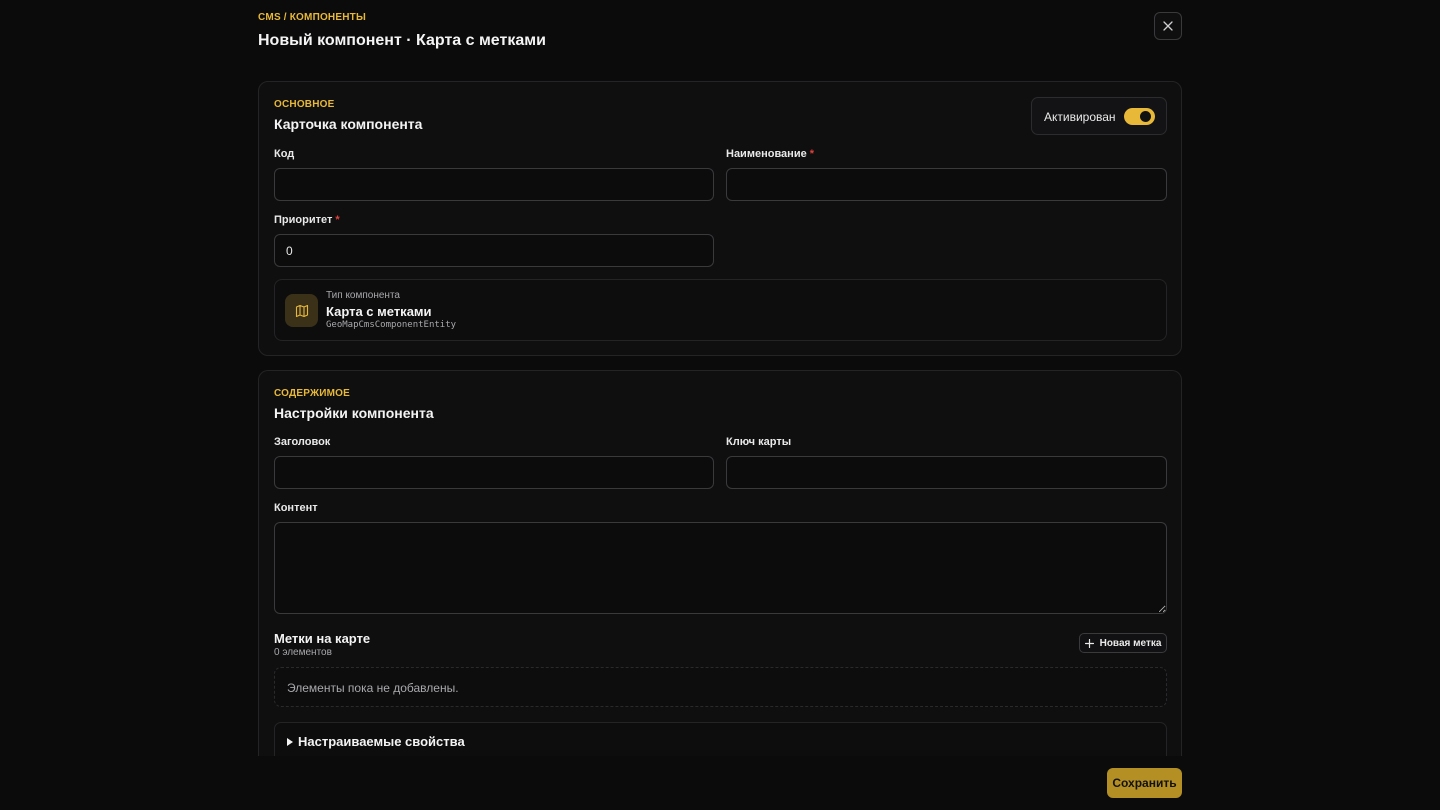  I want to click on custom-properties-label: Настраиваемые свойства, so click(381, 741).